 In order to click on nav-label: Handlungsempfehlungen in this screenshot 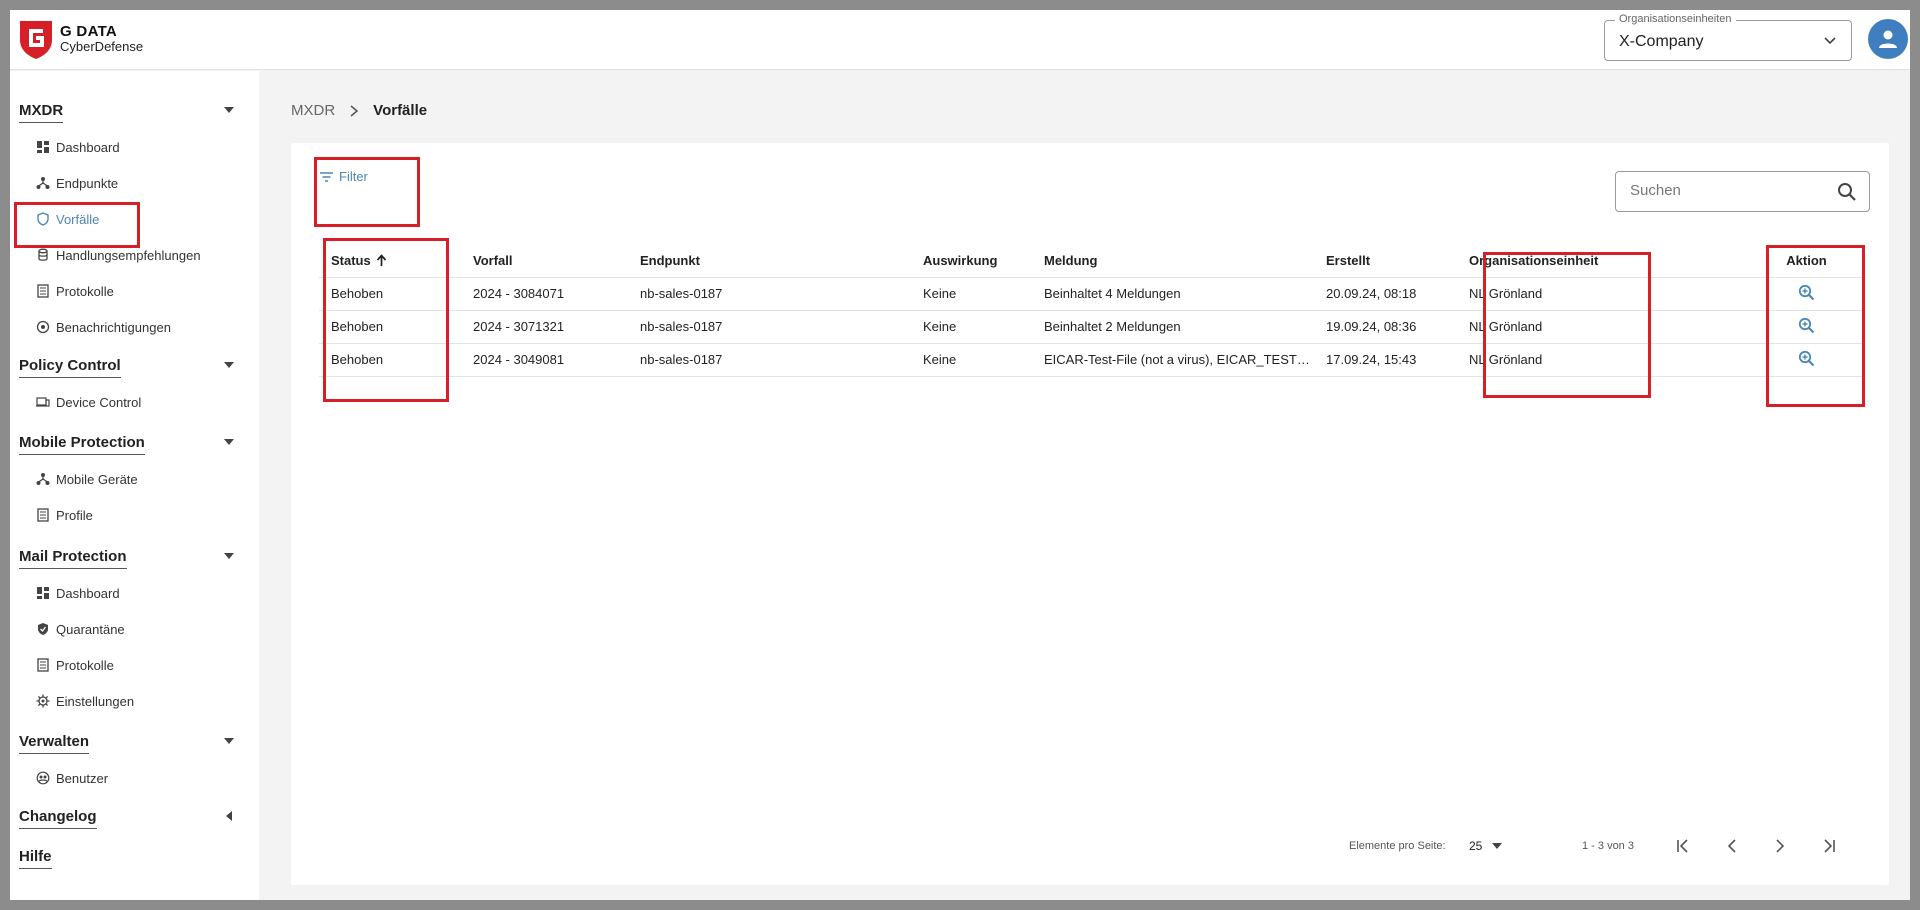, I will do `click(128, 255)`.